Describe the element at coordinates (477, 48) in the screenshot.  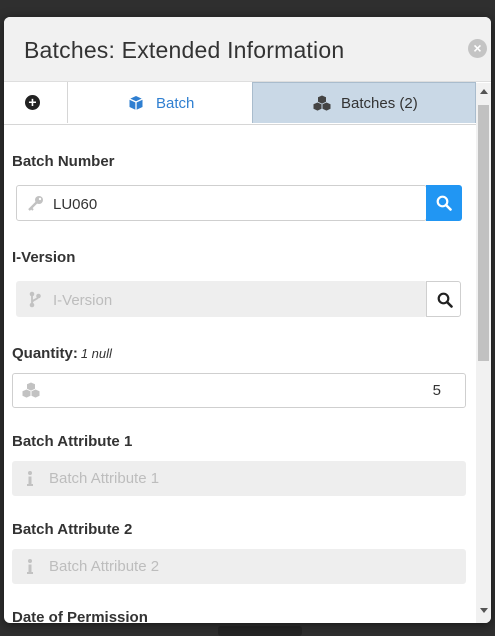
I see `close-icon: ×` at that location.